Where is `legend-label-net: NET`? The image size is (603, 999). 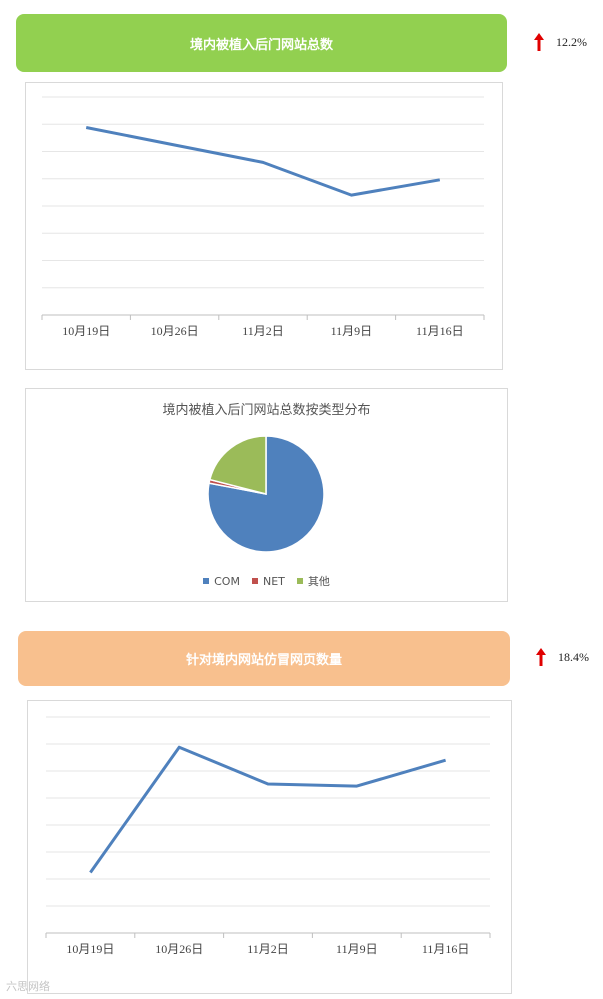 legend-label-net: NET is located at coordinates (273, 581).